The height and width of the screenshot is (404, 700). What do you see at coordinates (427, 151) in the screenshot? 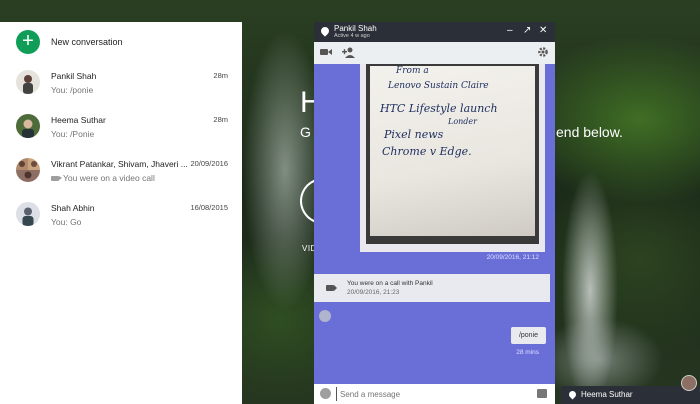
I see `note-line: Chrome v Edge.` at bounding box center [427, 151].